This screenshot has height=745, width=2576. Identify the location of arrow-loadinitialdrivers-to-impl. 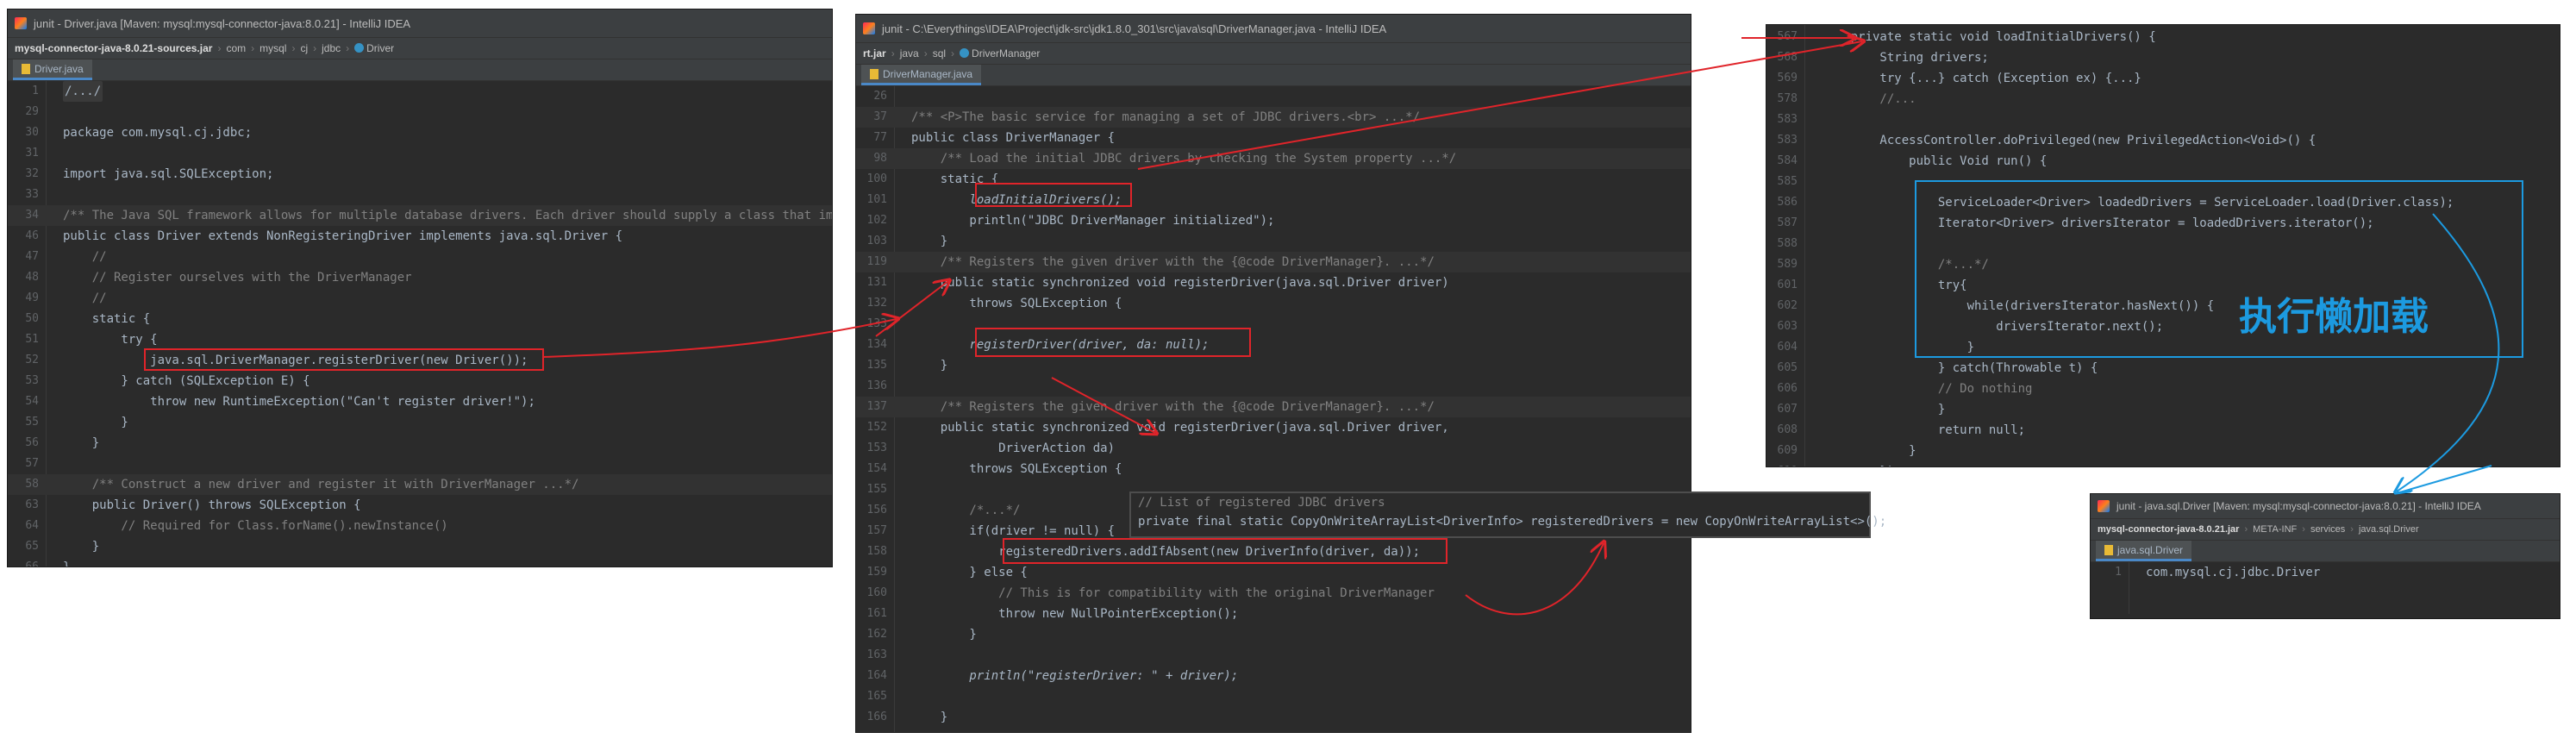
(1499, 105).